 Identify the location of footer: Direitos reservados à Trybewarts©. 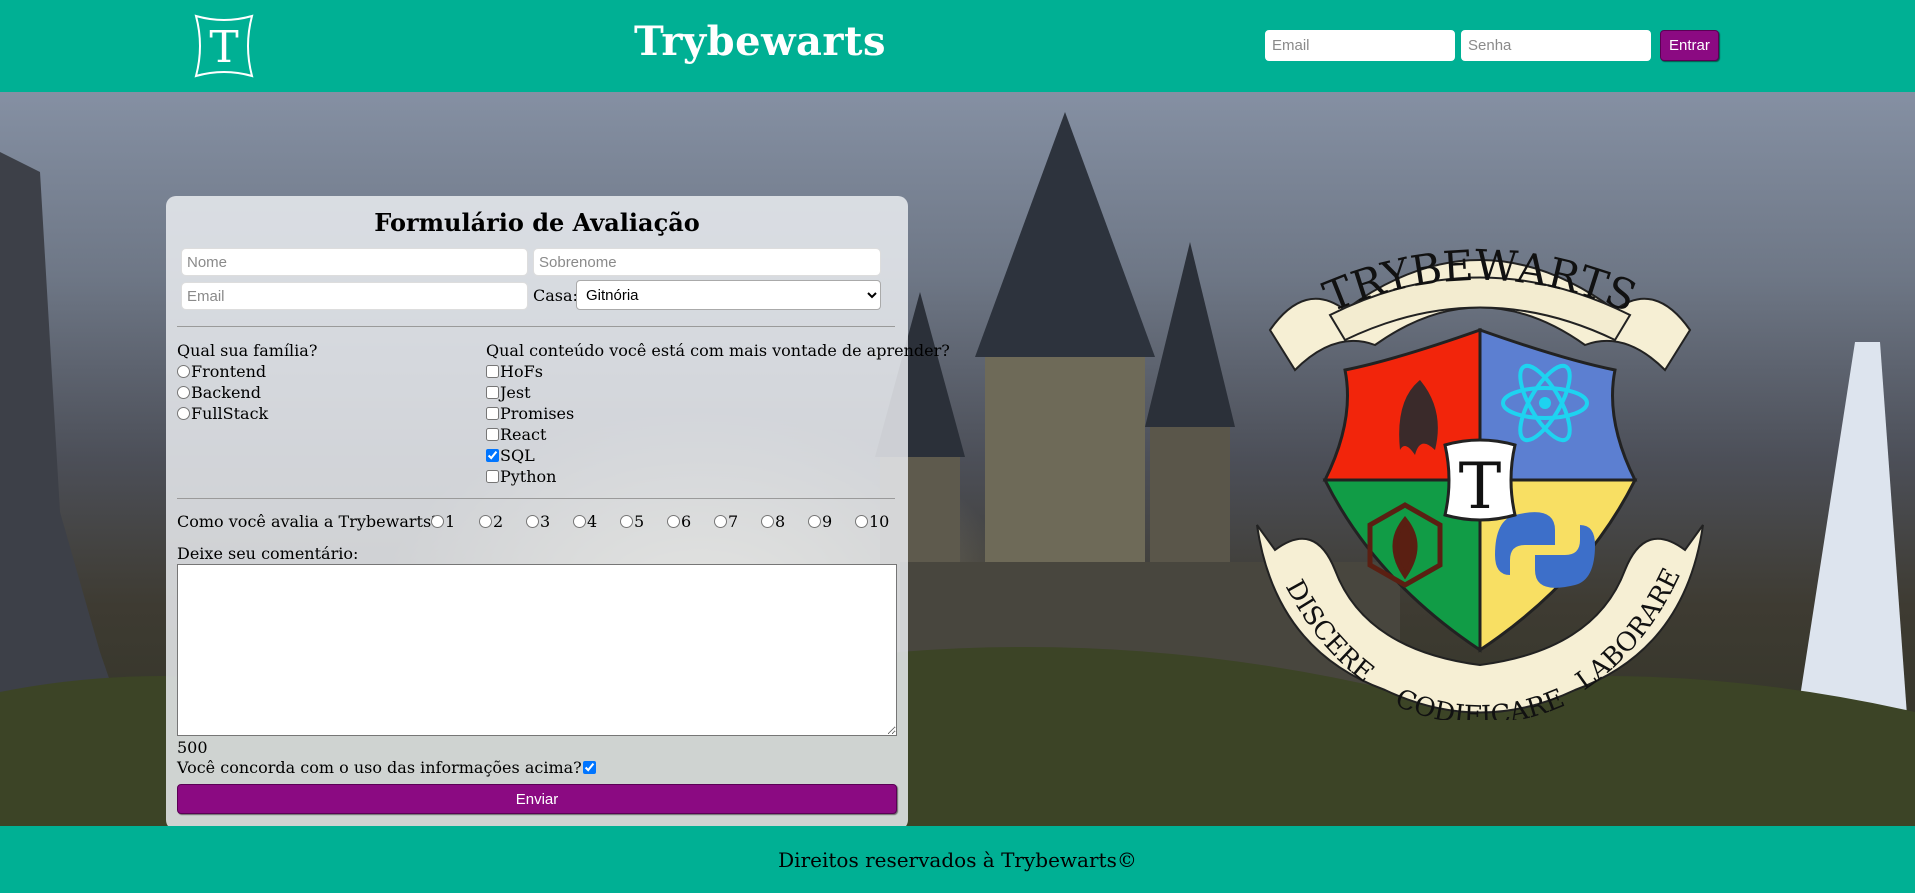
(957, 859).